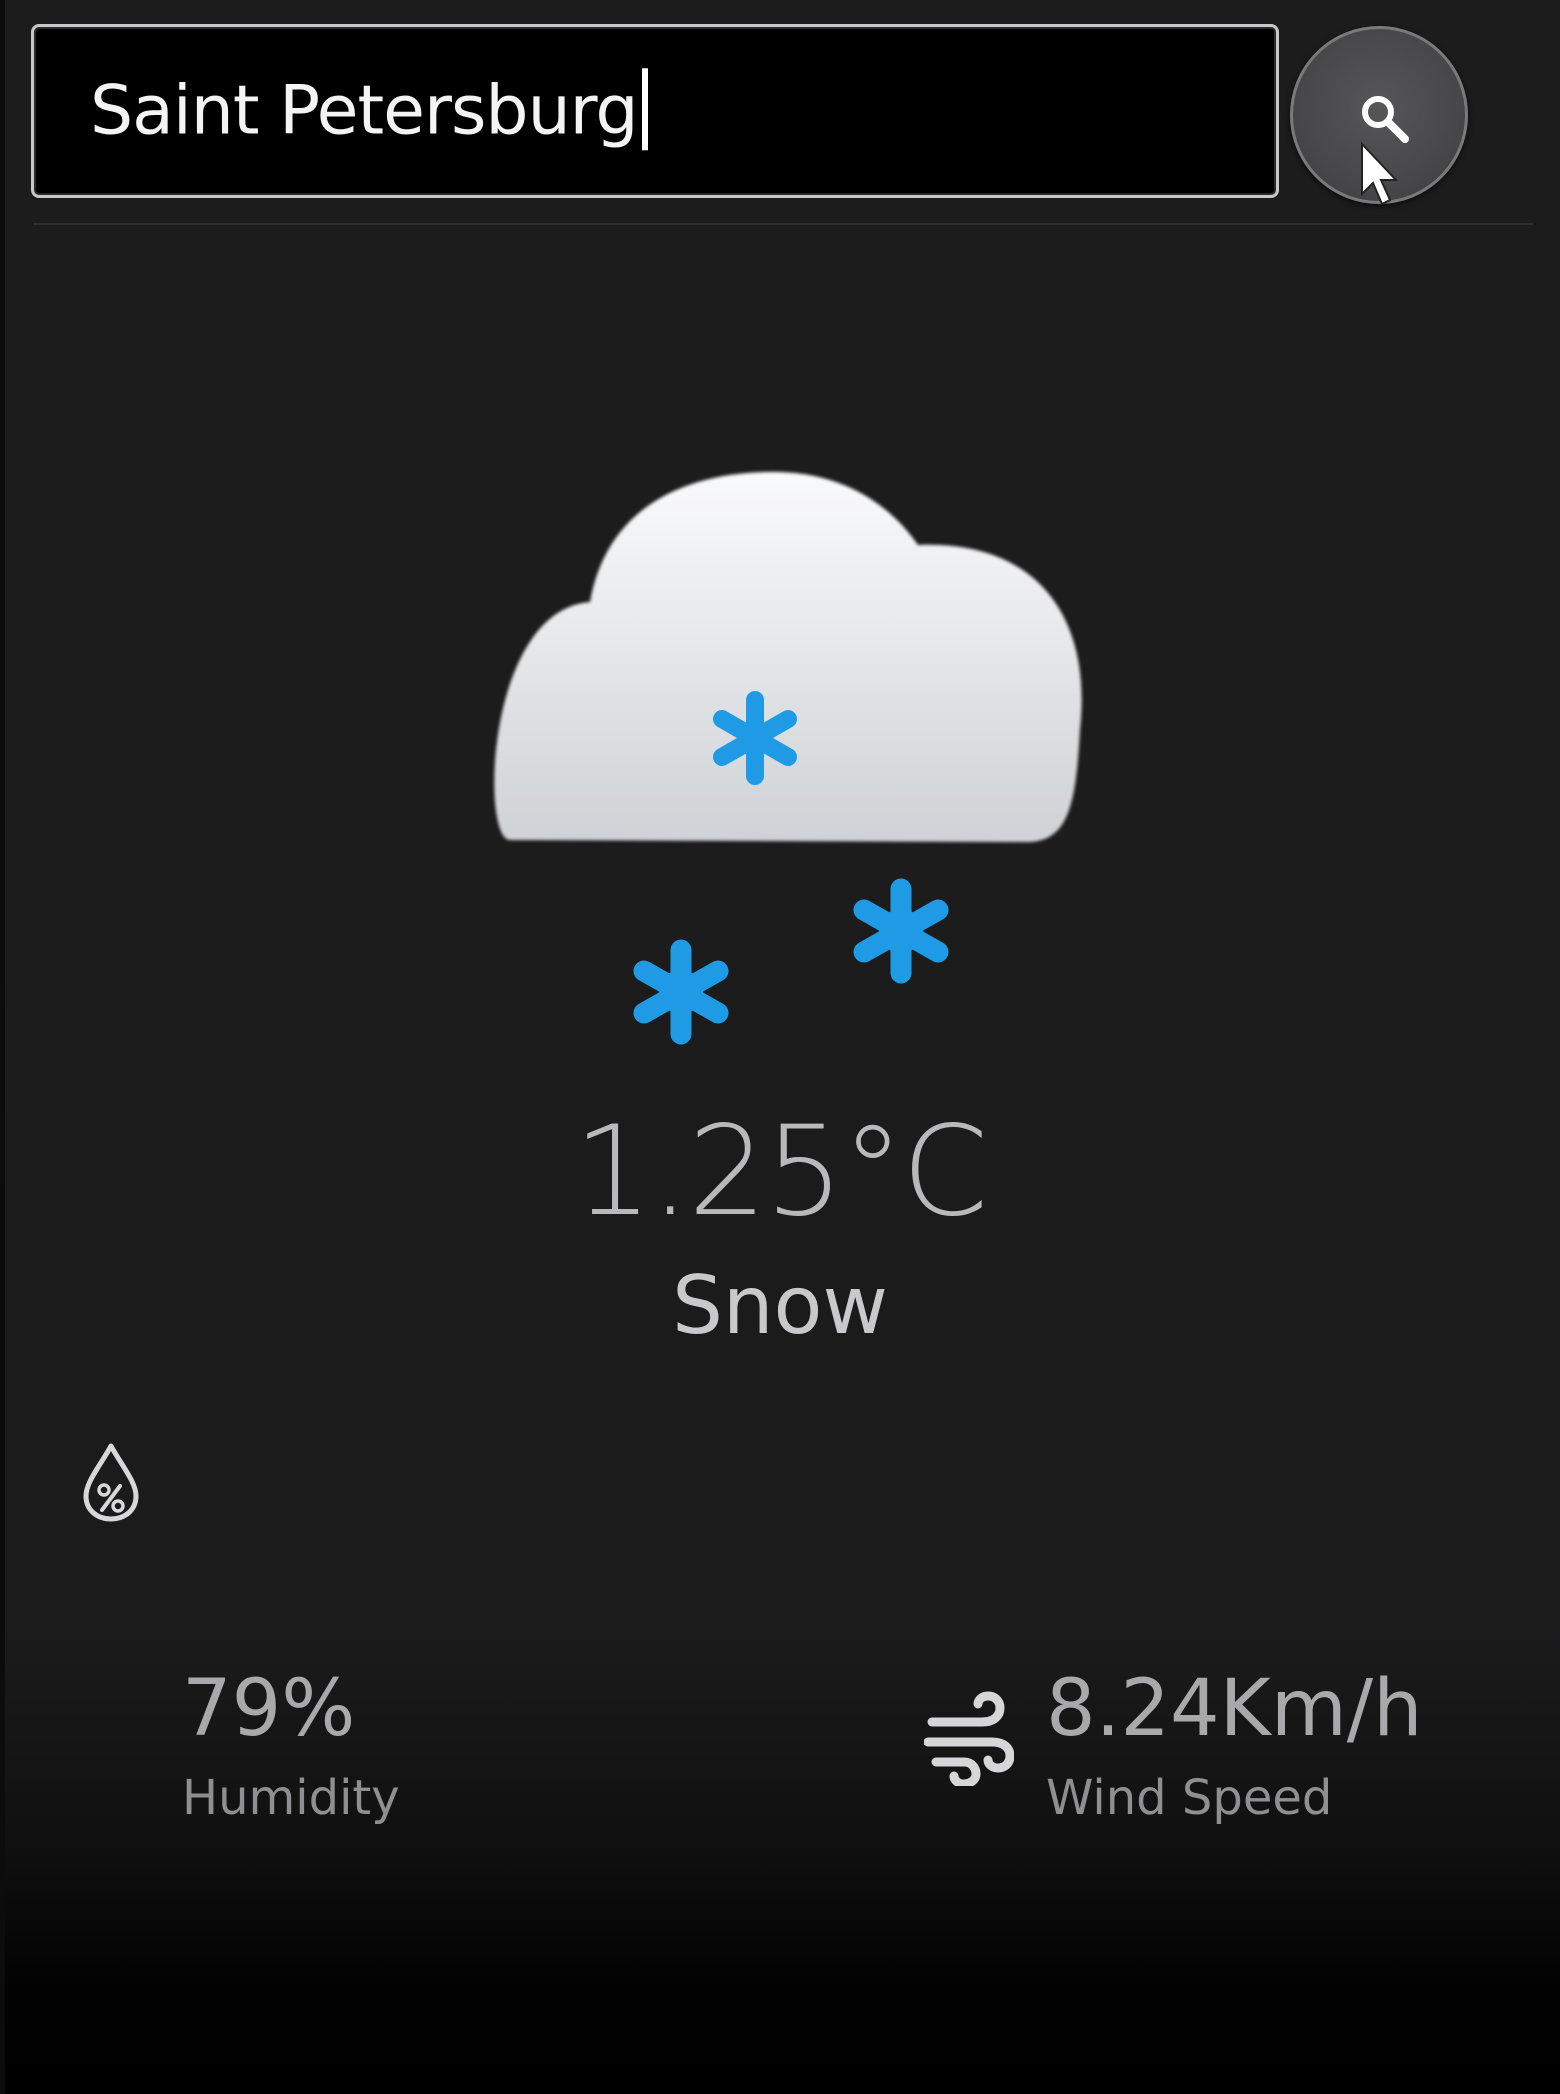 The width and height of the screenshot is (1560, 2094). I want to click on wind-icon, so click(969, 1738).